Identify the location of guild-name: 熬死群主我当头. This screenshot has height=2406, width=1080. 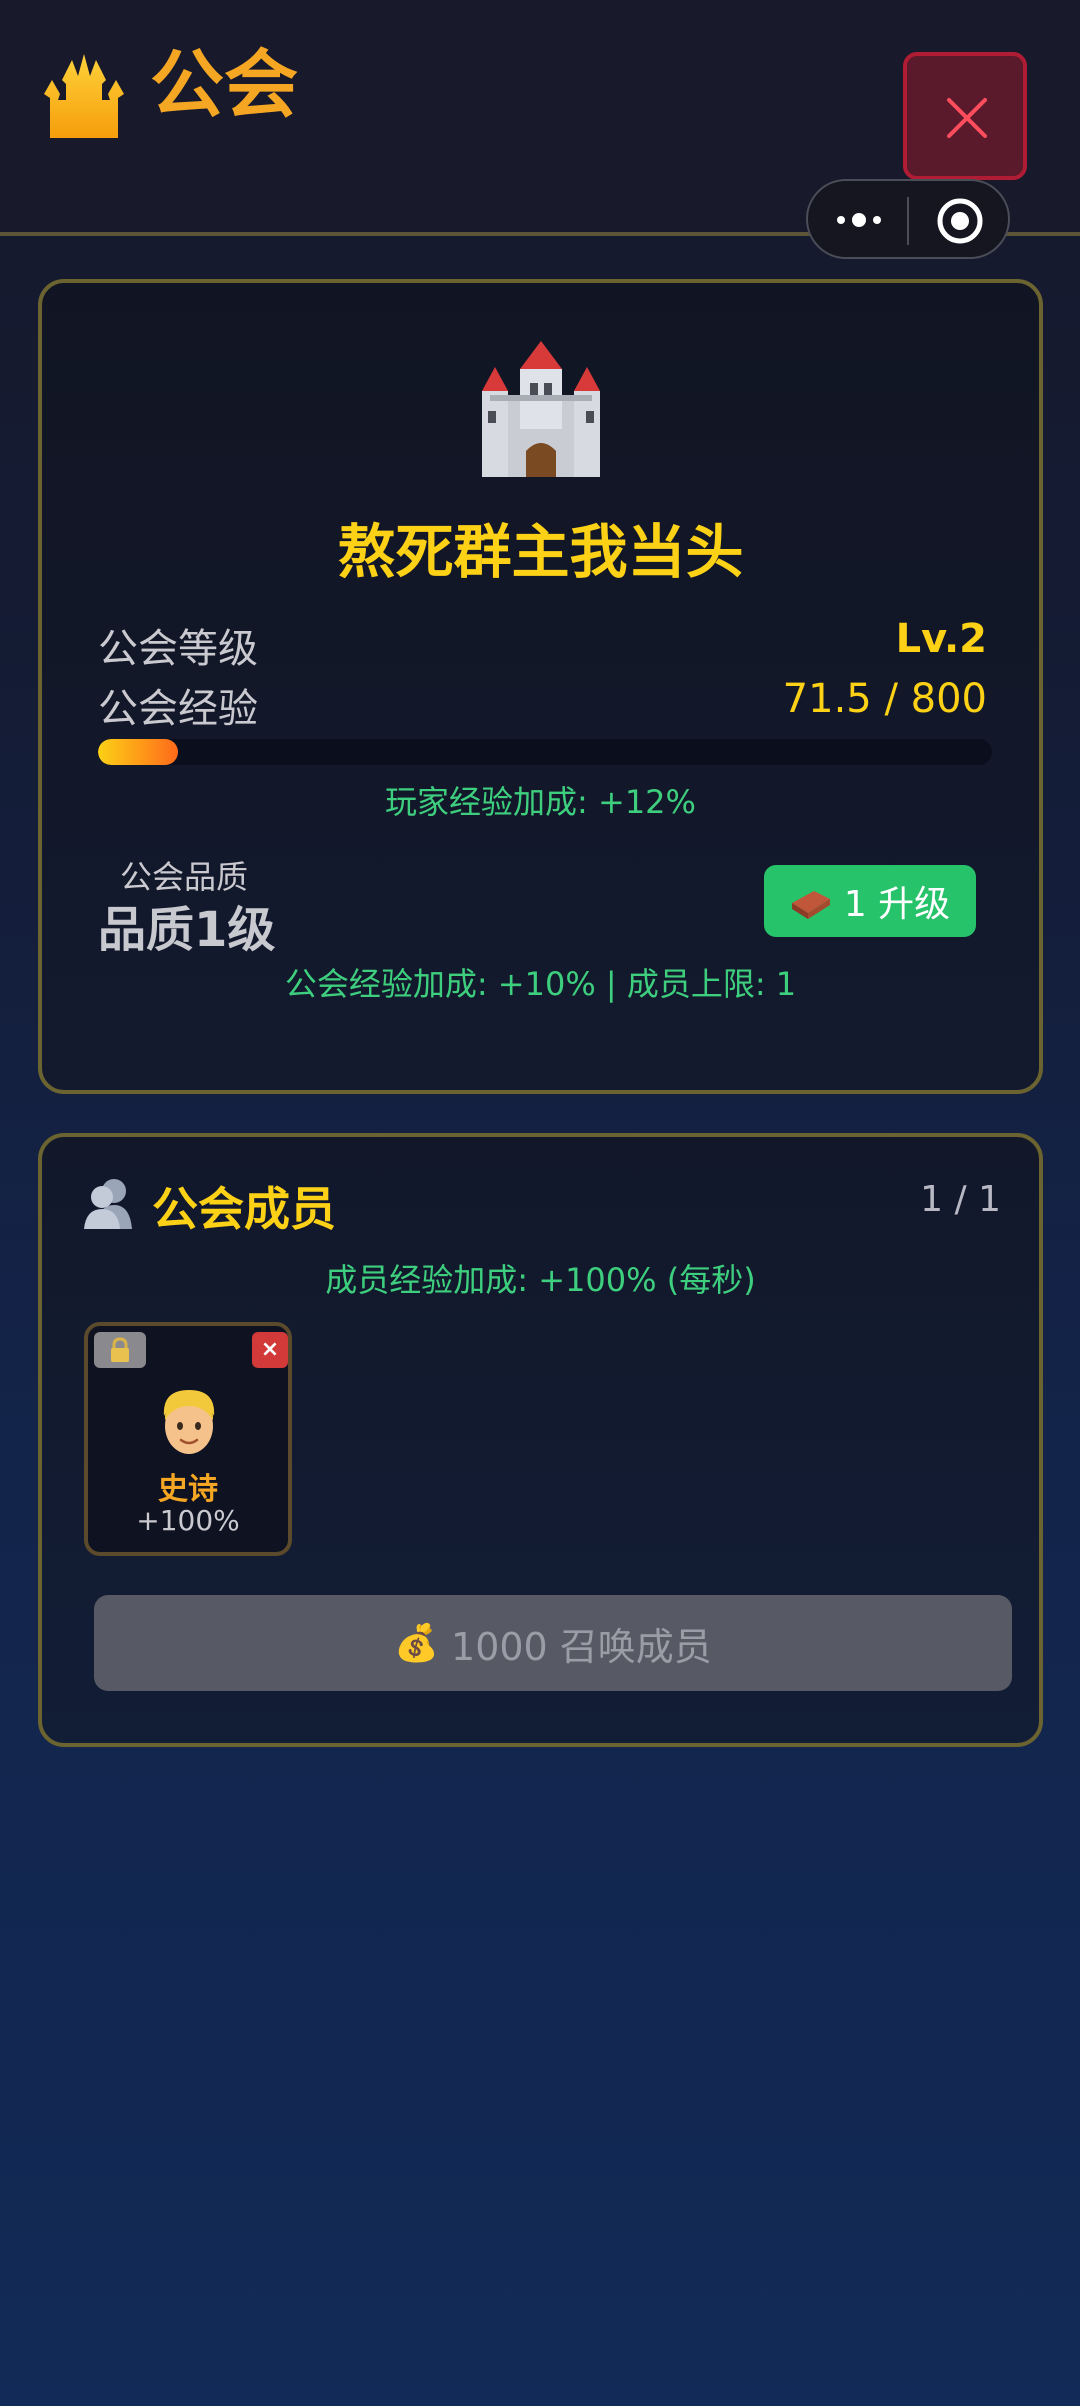
(540, 552).